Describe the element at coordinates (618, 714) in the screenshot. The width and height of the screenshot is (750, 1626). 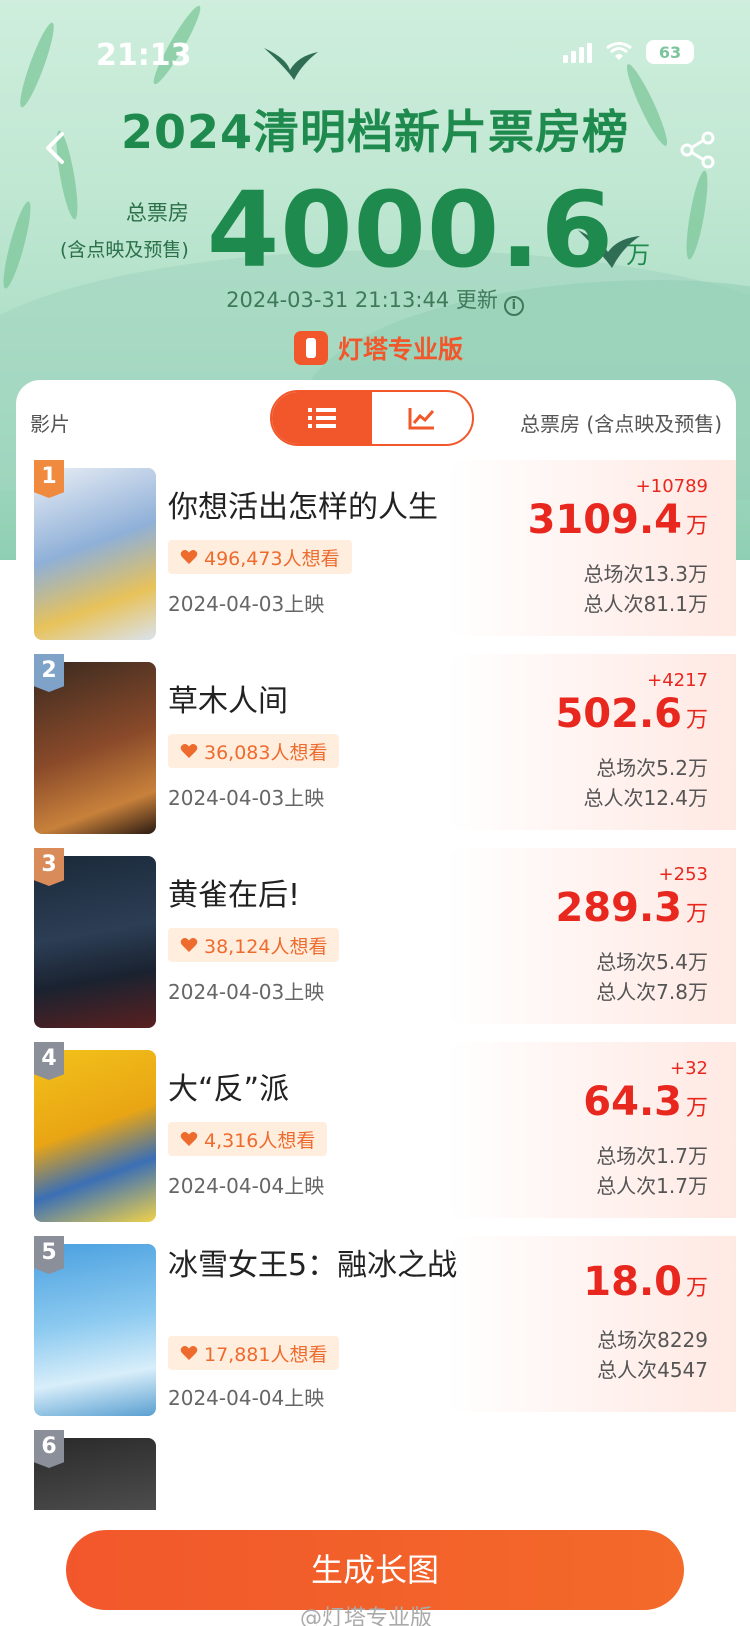
I see `box-value: 502.6` at that location.